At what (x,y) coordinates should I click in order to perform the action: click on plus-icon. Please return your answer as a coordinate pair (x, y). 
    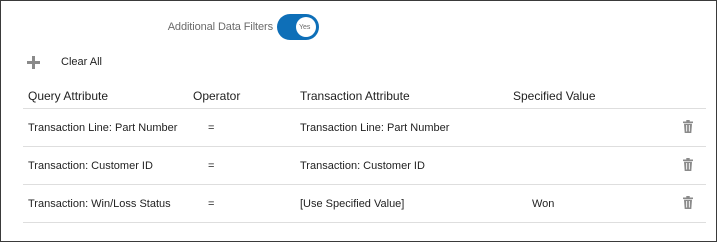
    Looking at the image, I should click on (33, 62).